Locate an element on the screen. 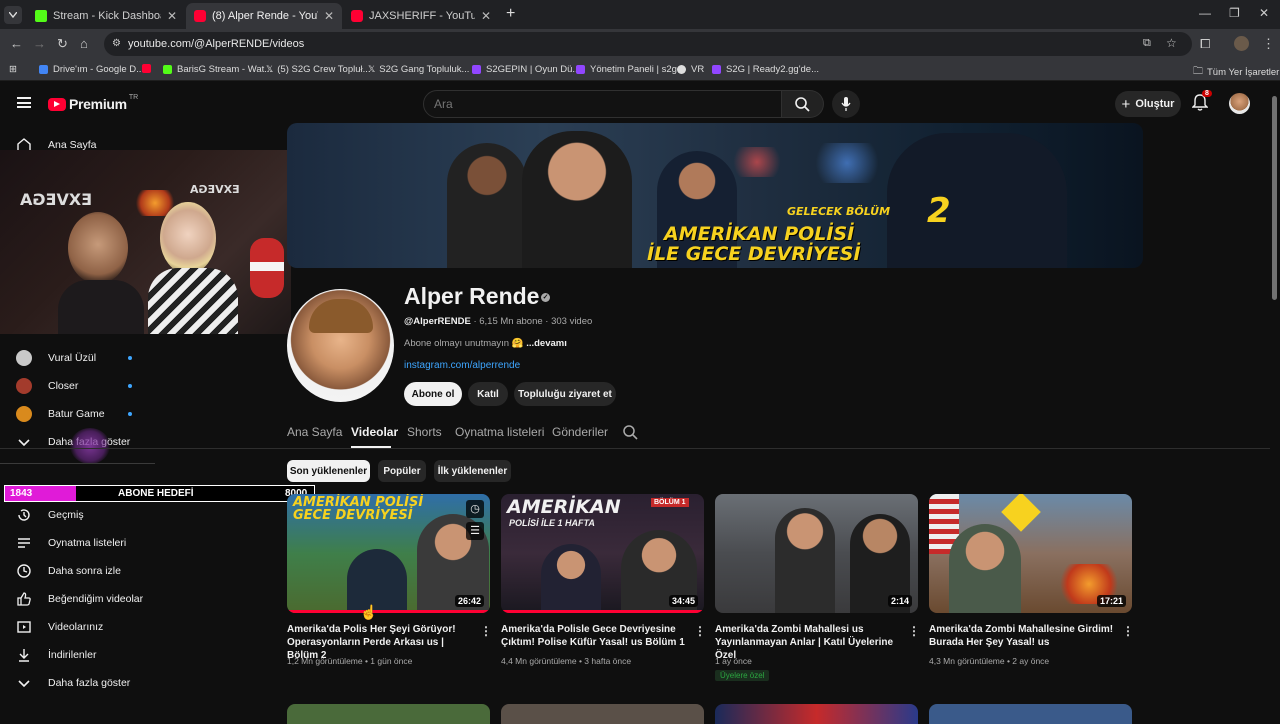  sidebar-item-label: Geçmiş is located at coordinates (66, 515).